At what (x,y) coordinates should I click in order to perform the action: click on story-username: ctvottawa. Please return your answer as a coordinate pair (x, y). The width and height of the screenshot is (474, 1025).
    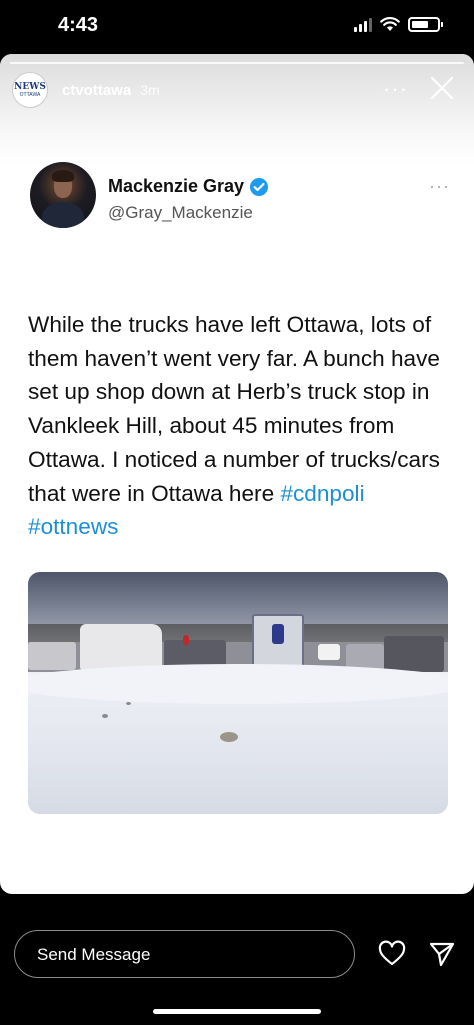
    Looking at the image, I should click on (96, 90).